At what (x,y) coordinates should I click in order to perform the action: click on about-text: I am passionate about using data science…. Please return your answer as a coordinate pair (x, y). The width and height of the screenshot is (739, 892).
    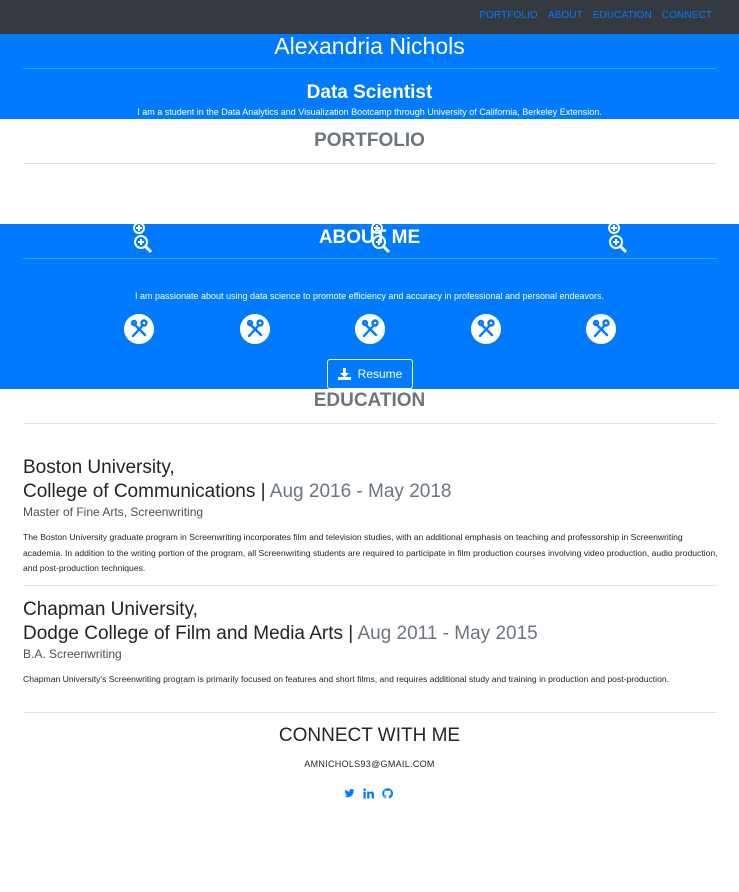
    Looking at the image, I should click on (369, 296).